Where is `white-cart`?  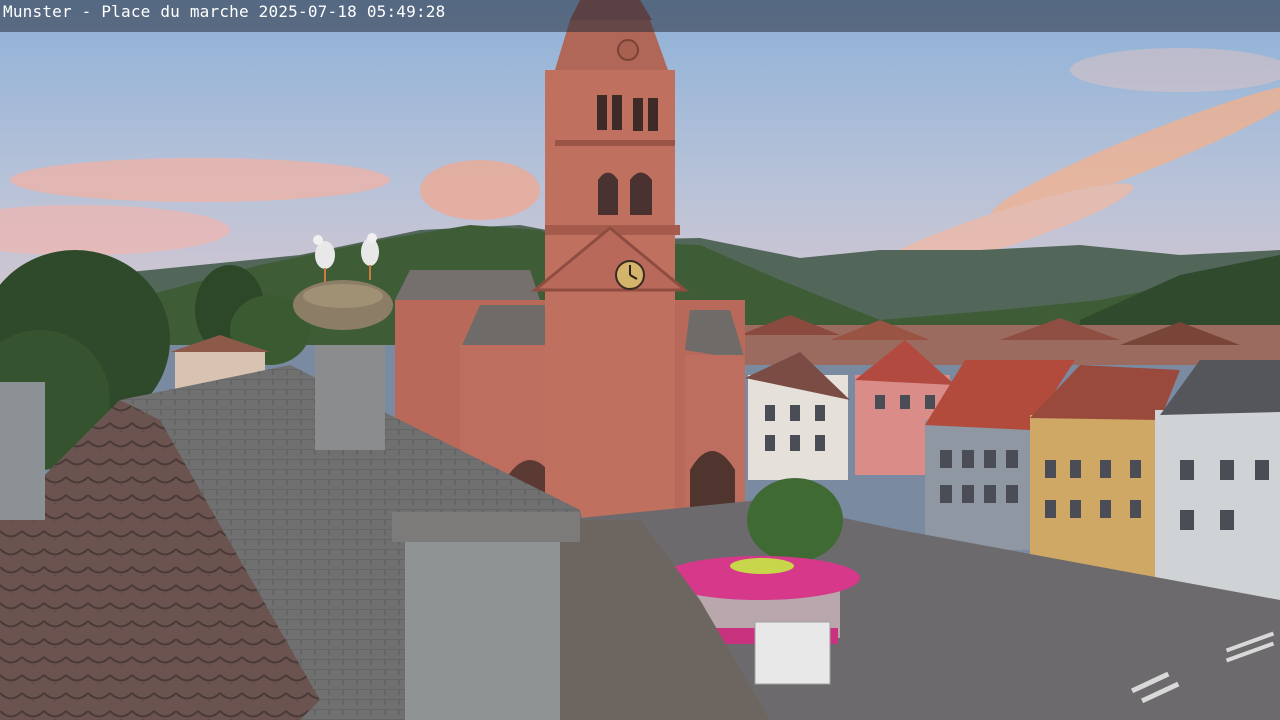
white-cart is located at coordinates (792, 653).